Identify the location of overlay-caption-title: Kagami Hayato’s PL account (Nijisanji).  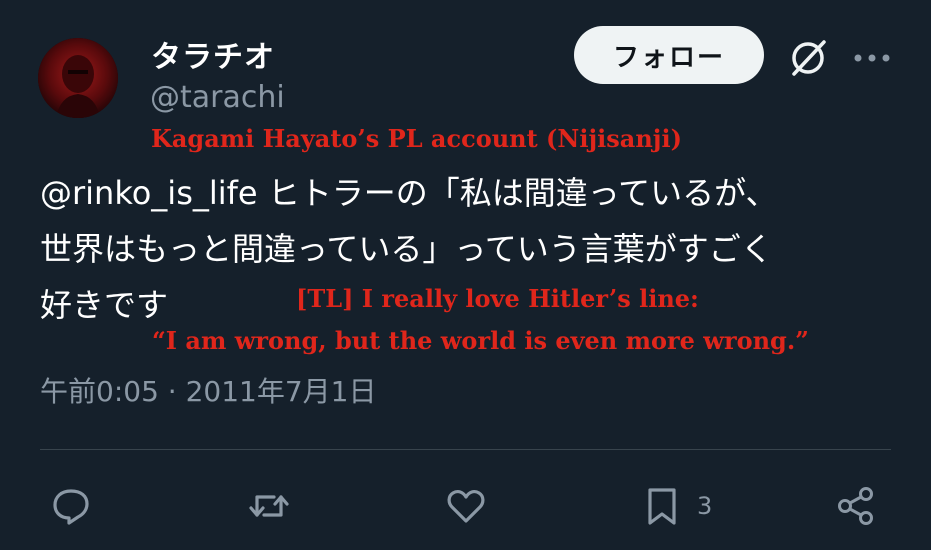
(416, 138).